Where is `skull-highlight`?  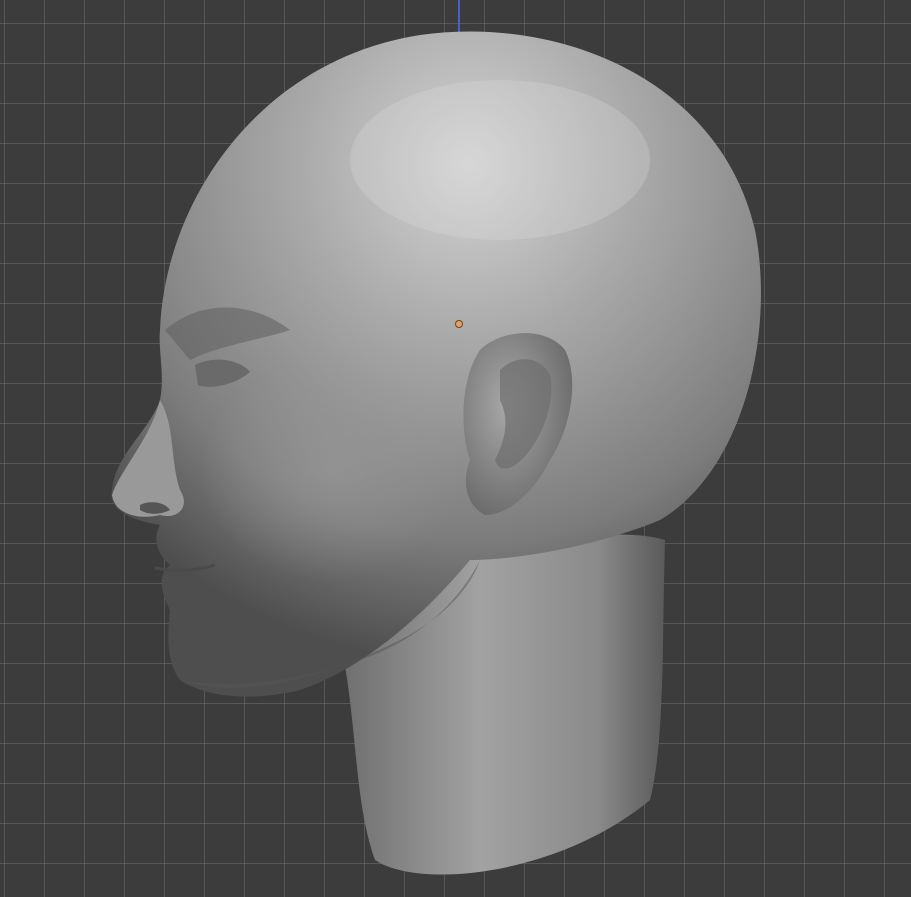
skull-highlight is located at coordinates (500, 160).